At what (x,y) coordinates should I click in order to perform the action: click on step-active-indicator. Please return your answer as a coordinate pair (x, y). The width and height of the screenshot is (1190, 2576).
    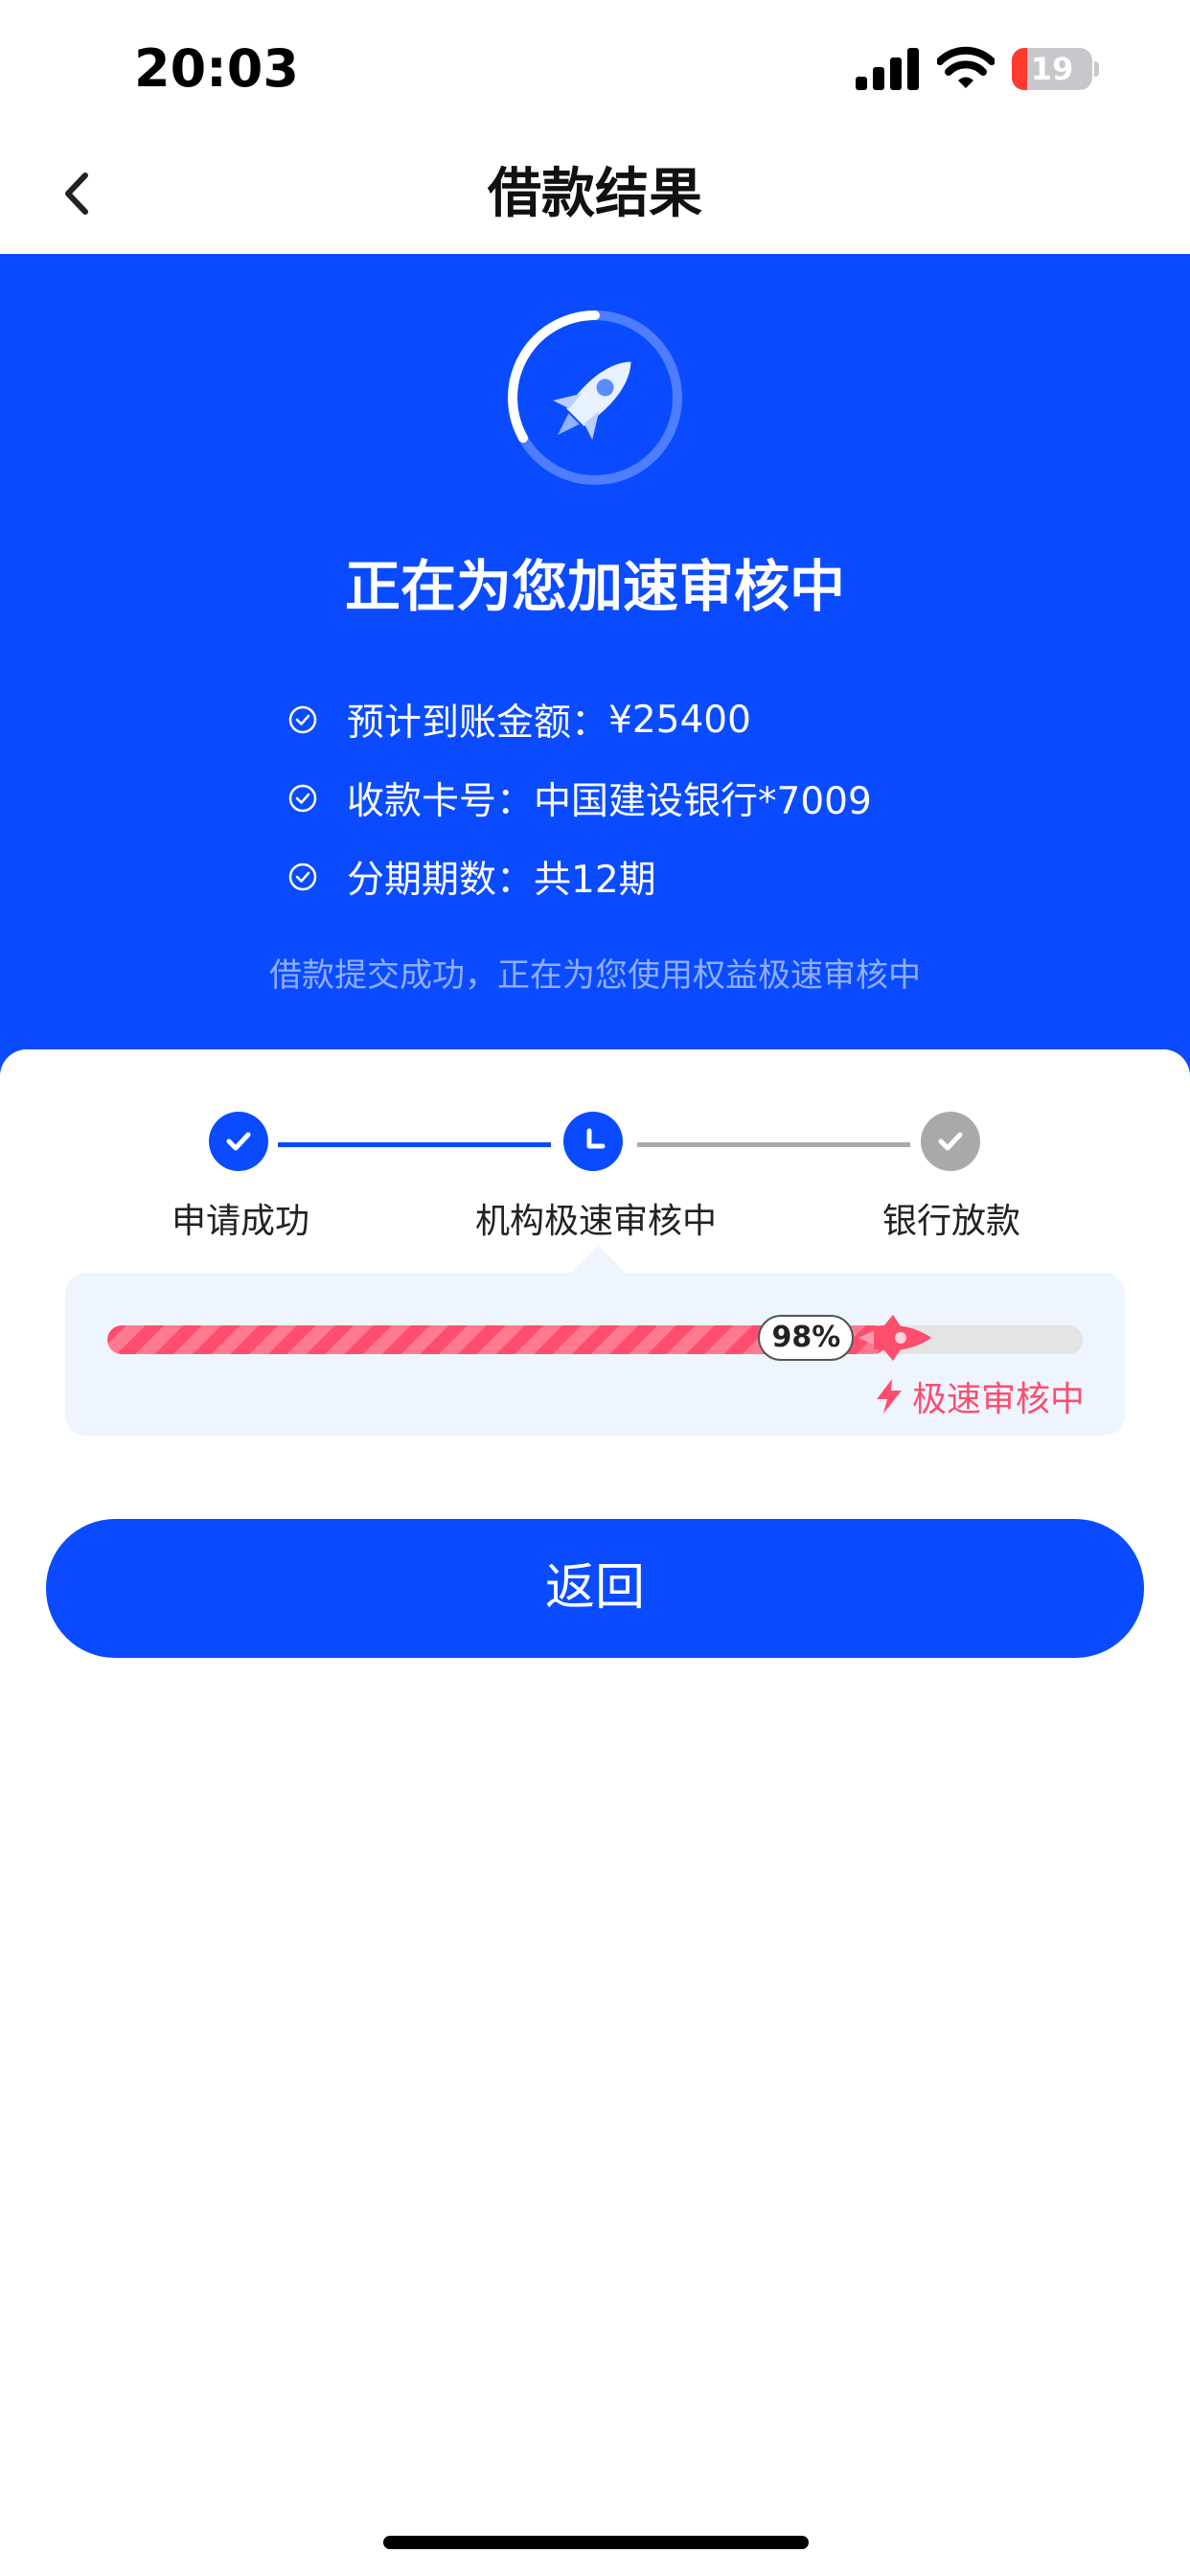
    Looking at the image, I should click on (593, 1141).